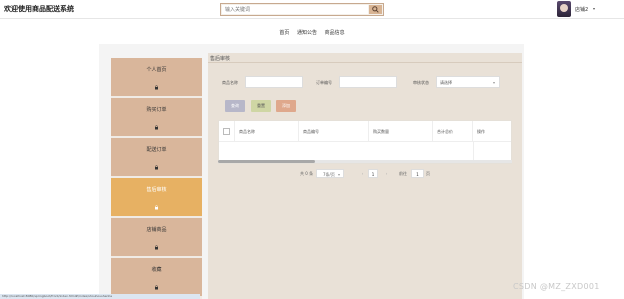  I want to click on column-header: 商品编号, so click(334, 131).